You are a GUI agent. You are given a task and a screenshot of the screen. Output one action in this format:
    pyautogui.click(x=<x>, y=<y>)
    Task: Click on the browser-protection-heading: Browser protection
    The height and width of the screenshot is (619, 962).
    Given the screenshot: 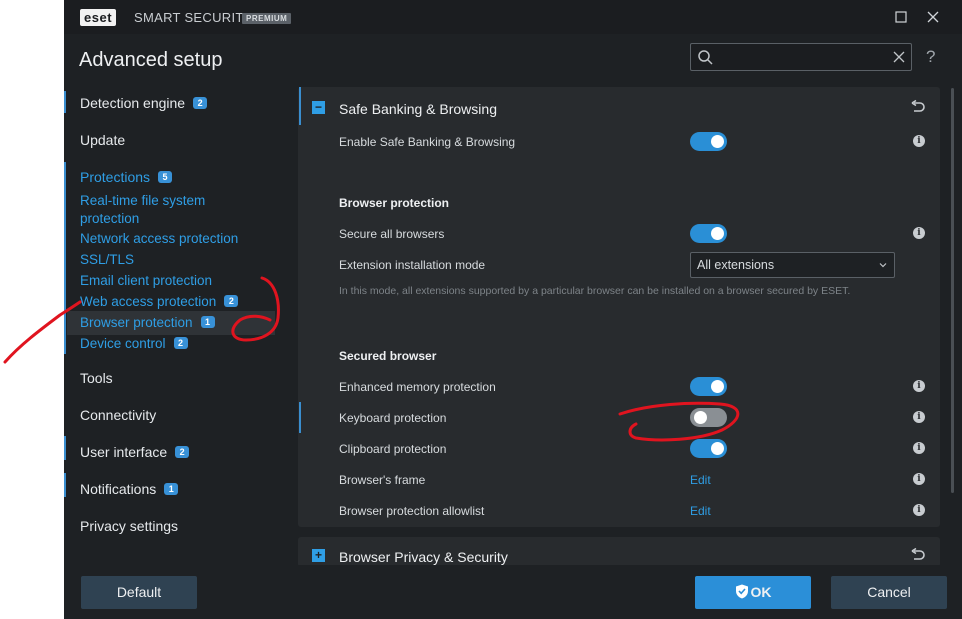 What is the action you would take?
    pyautogui.click(x=394, y=203)
    